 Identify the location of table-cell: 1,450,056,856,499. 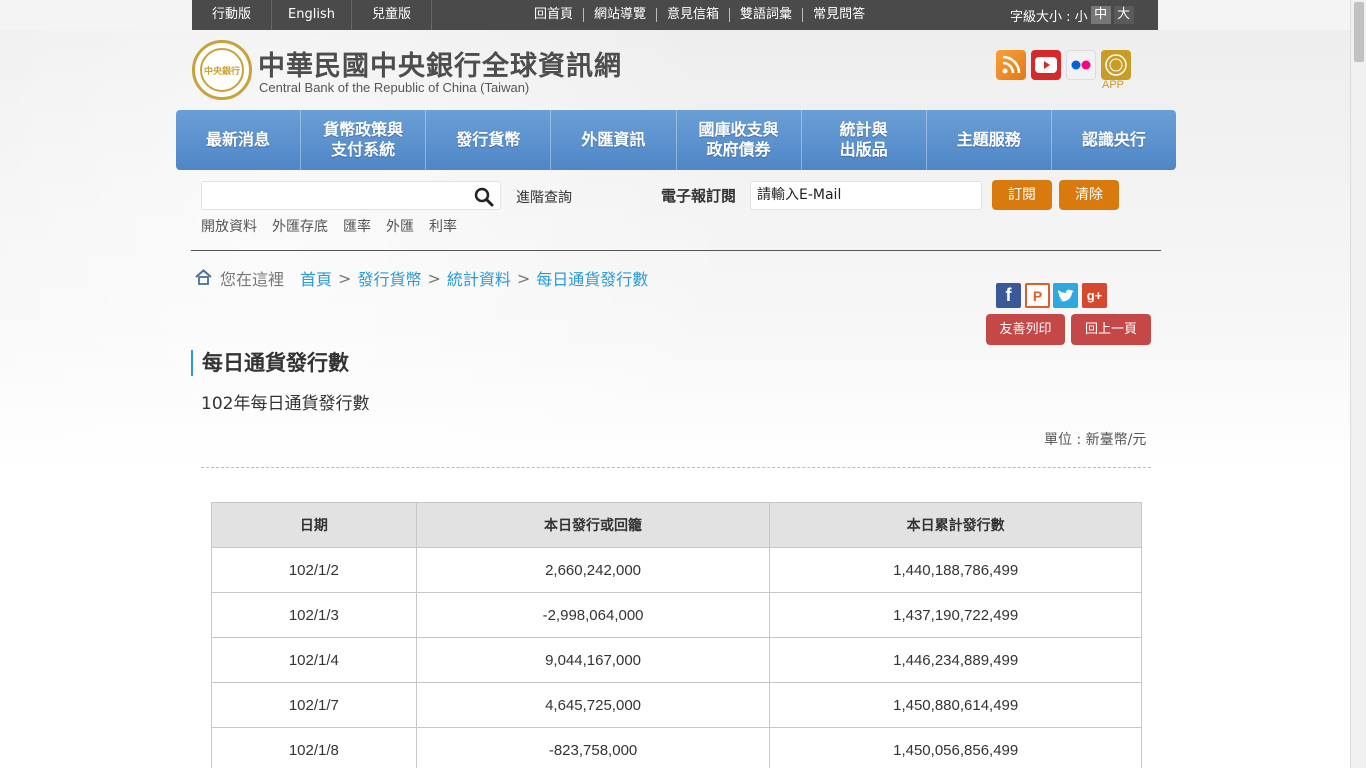
(955, 747).